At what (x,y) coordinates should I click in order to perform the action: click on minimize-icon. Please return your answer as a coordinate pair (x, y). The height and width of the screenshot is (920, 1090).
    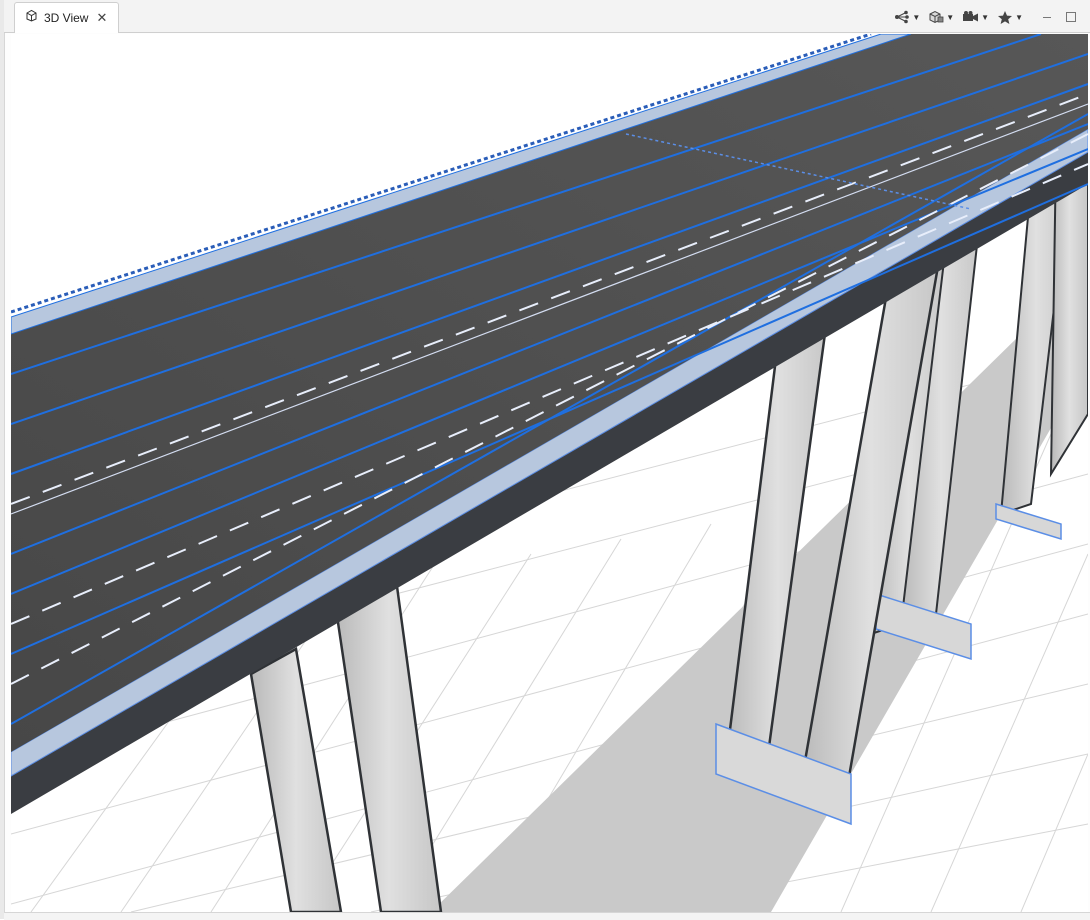
    Looking at the image, I should click on (1047, 17).